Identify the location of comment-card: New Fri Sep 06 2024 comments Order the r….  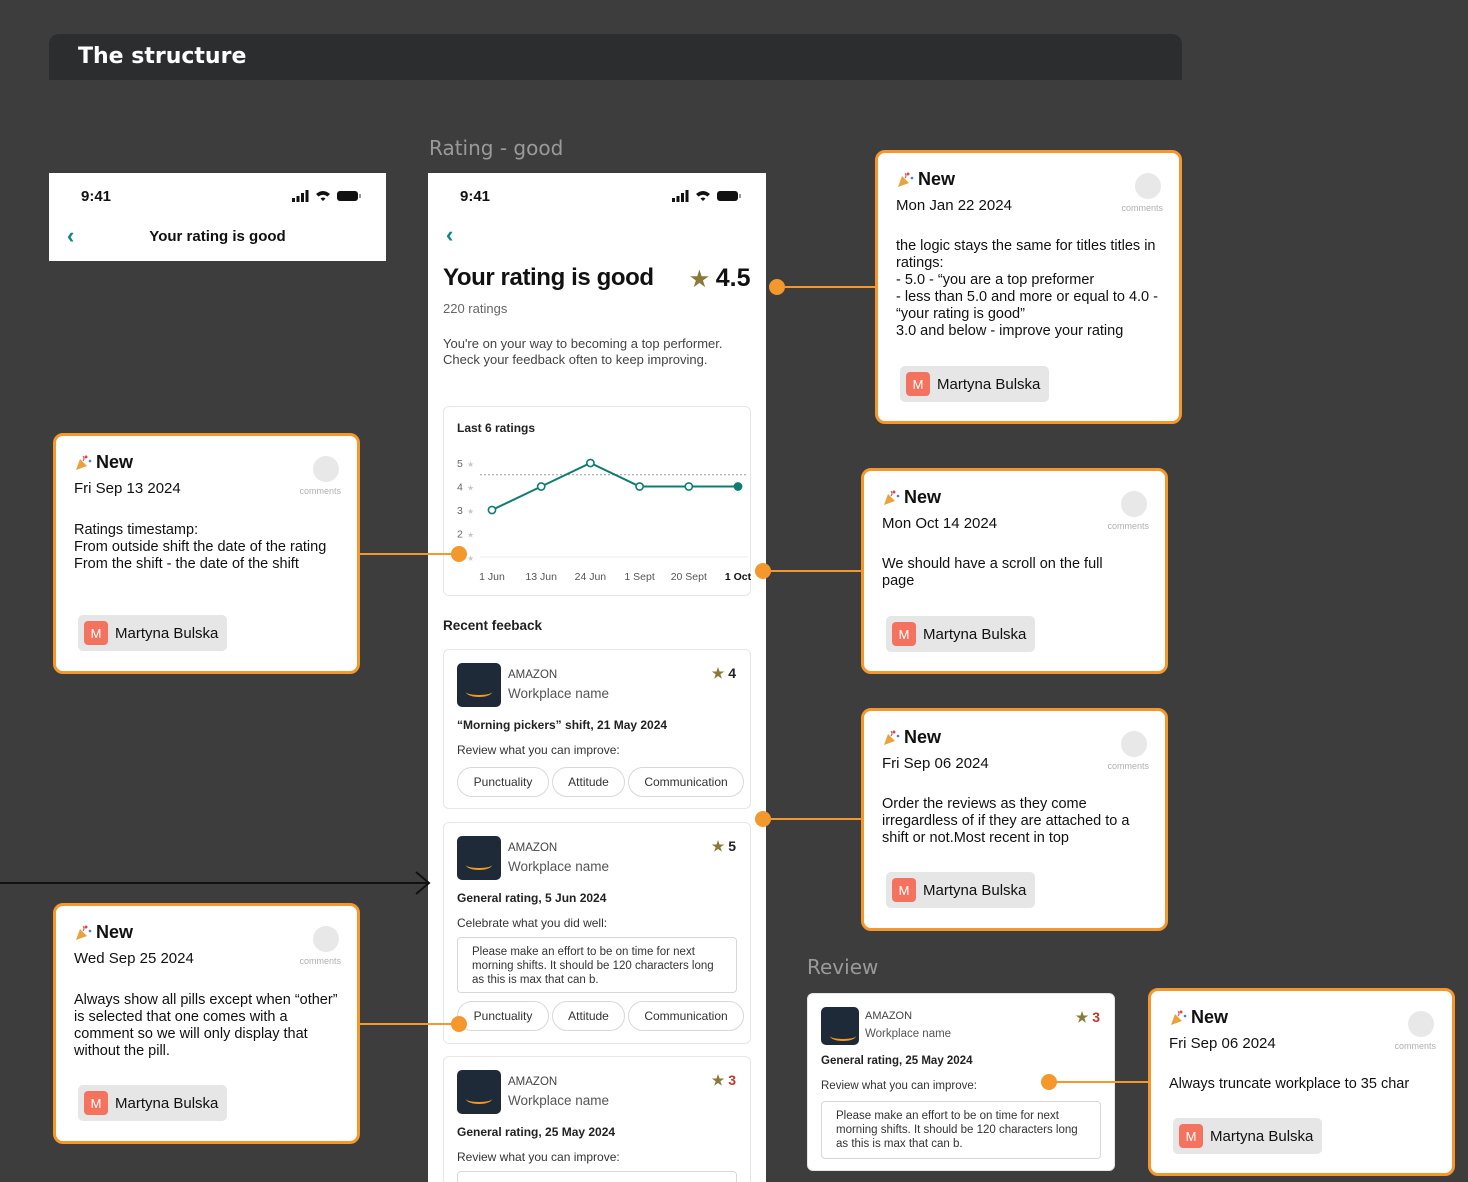
(1014, 819).